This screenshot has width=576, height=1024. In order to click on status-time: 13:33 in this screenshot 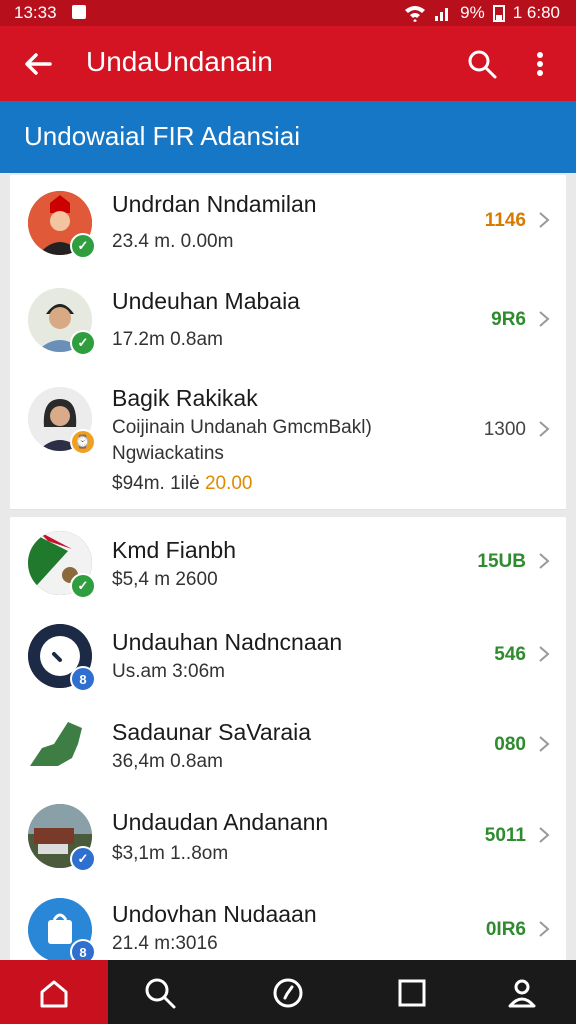, I will do `click(35, 12)`.